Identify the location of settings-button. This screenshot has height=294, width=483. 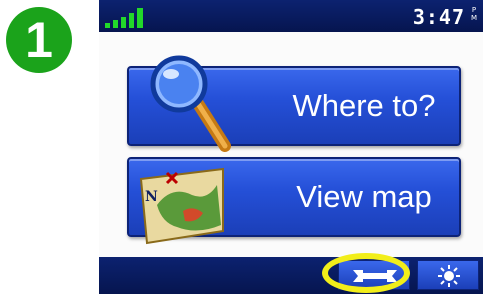
(374, 275).